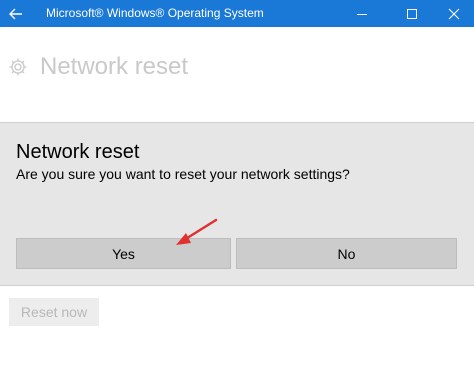 Image resolution: width=474 pixels, height=376 pixels. I want to click on no-button: No, so click(346, 253).